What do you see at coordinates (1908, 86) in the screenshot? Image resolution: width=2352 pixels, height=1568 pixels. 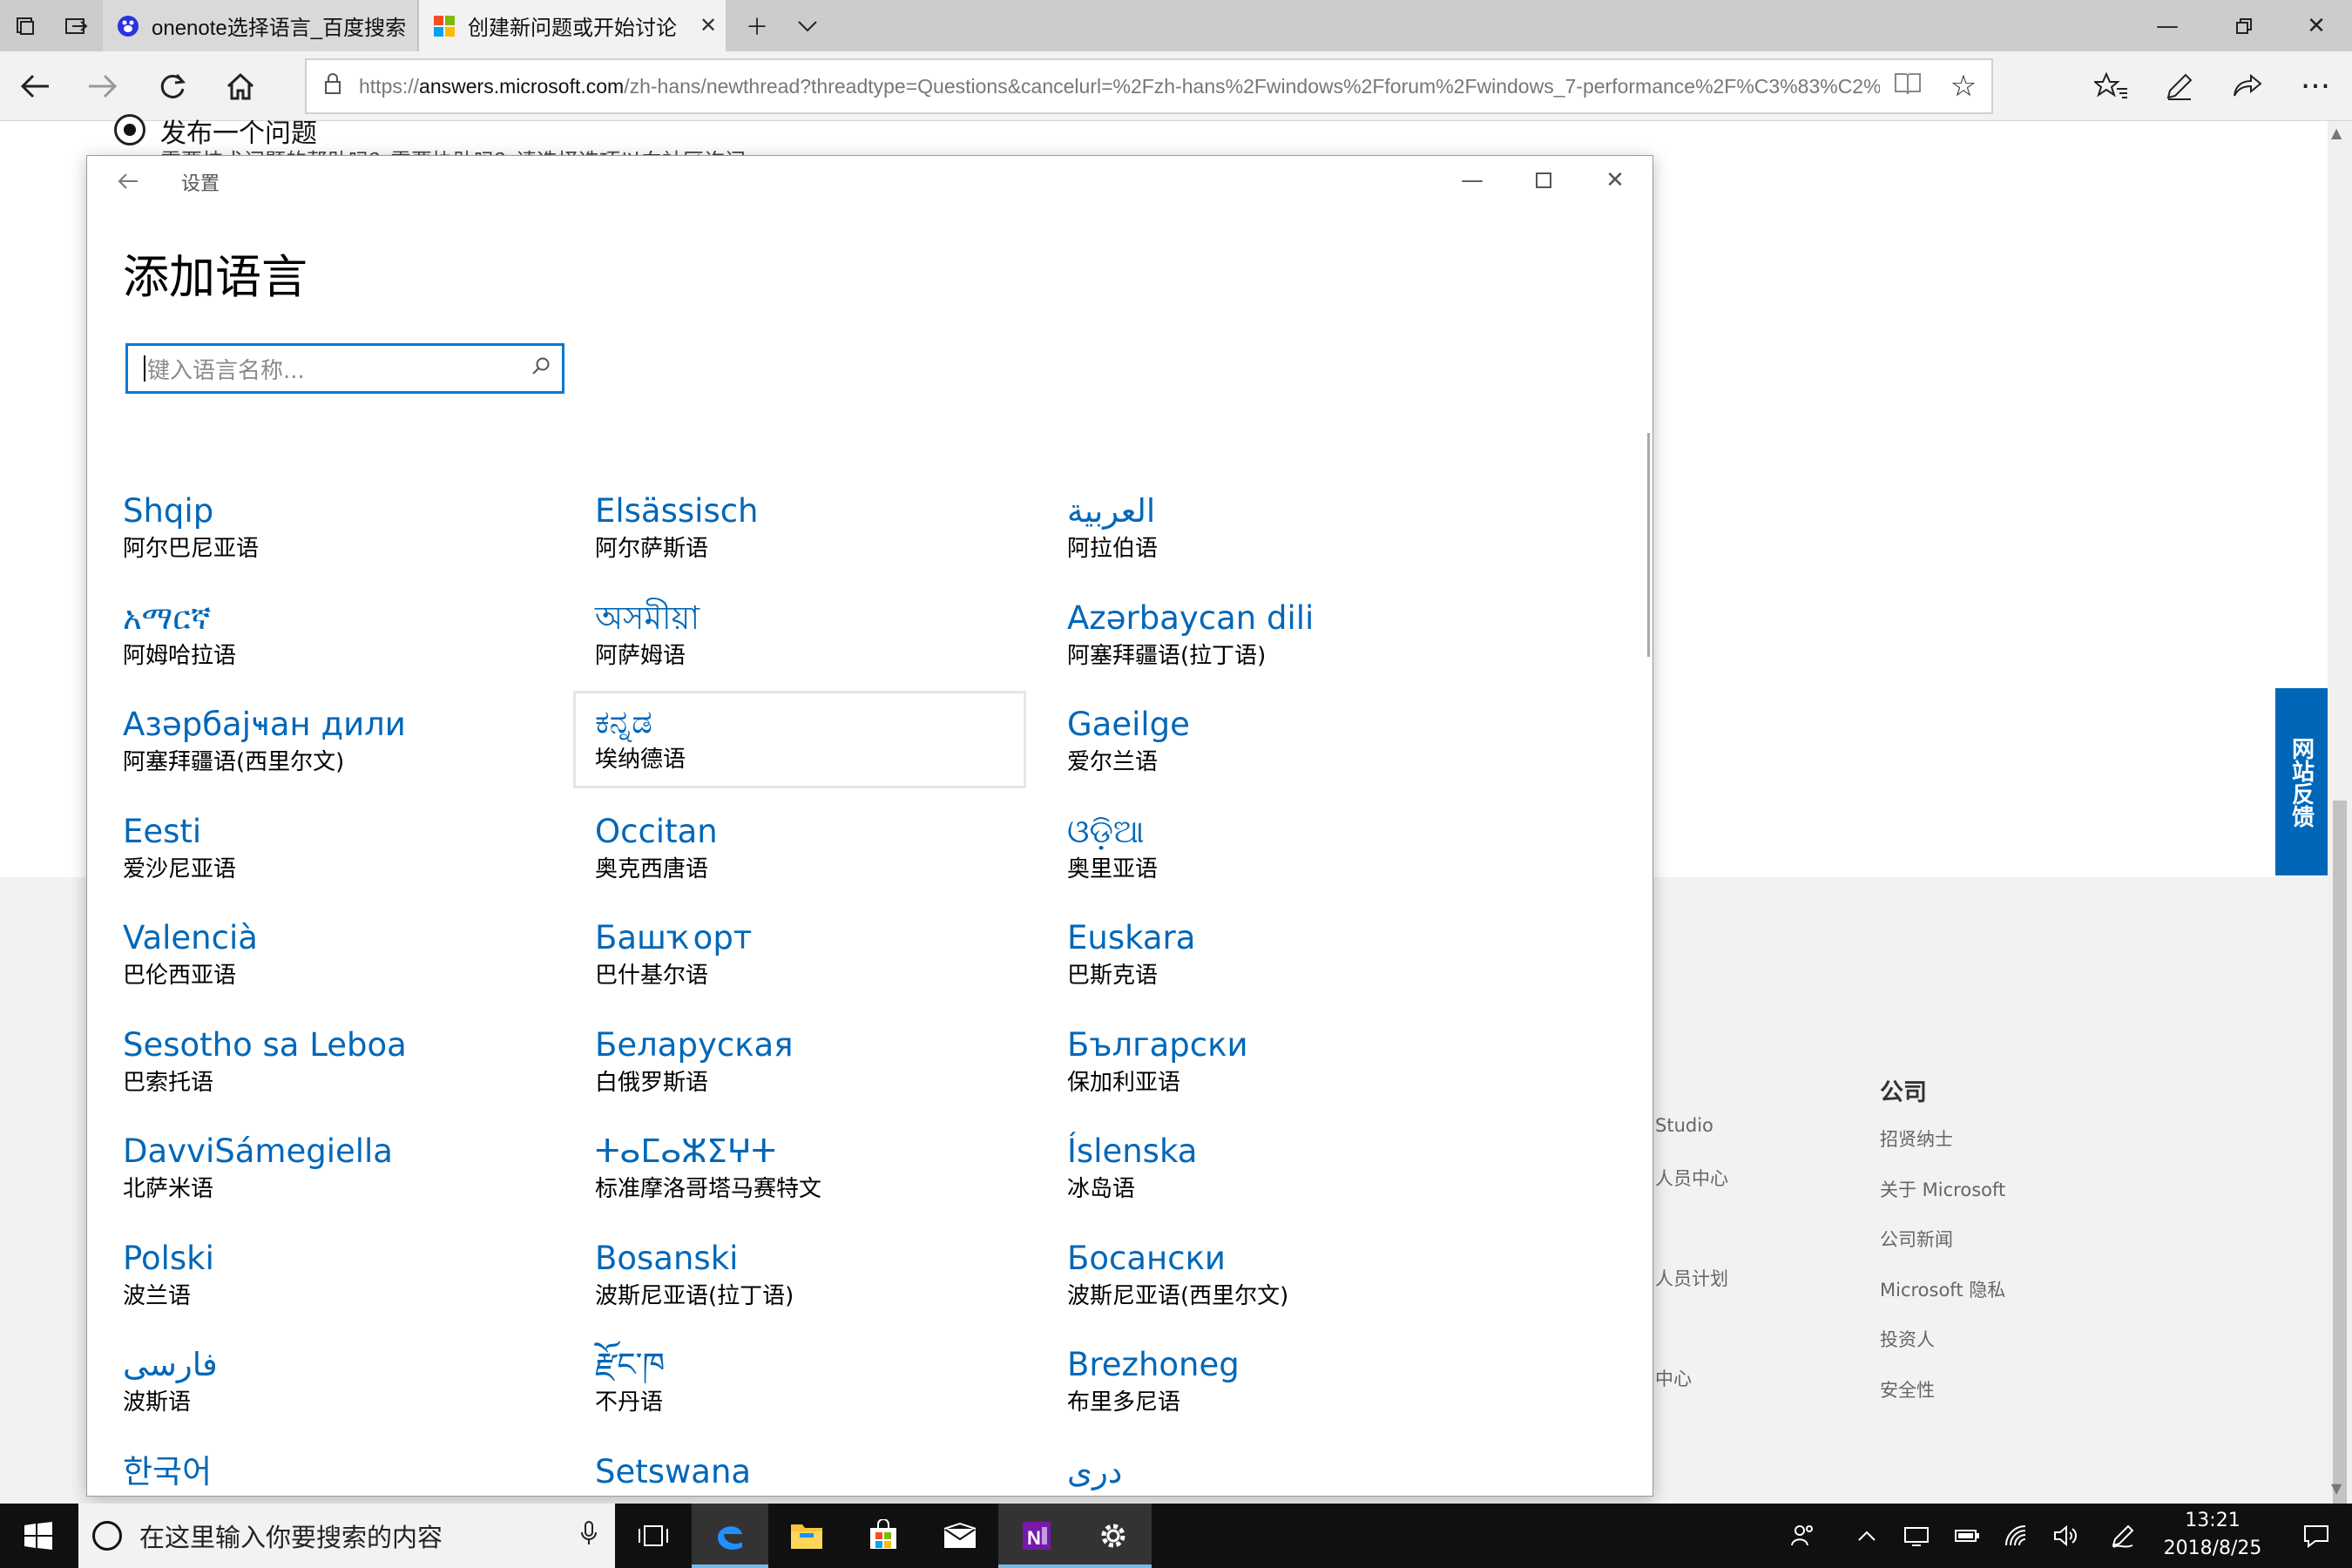 I see `reading-view-icon` at bounding box center [1908, 86].